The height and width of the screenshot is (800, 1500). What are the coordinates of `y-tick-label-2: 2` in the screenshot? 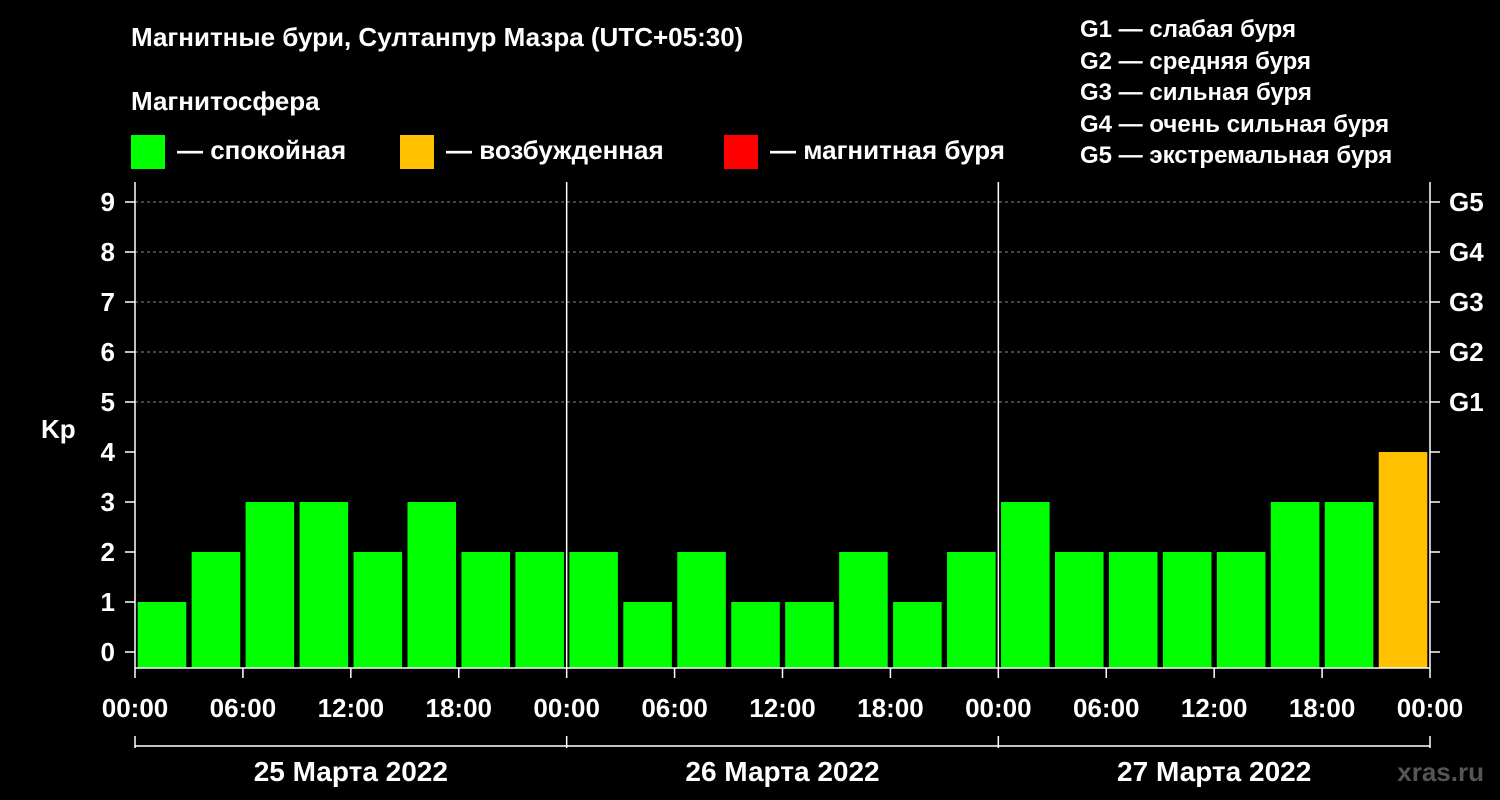 It's located at (108, 552).